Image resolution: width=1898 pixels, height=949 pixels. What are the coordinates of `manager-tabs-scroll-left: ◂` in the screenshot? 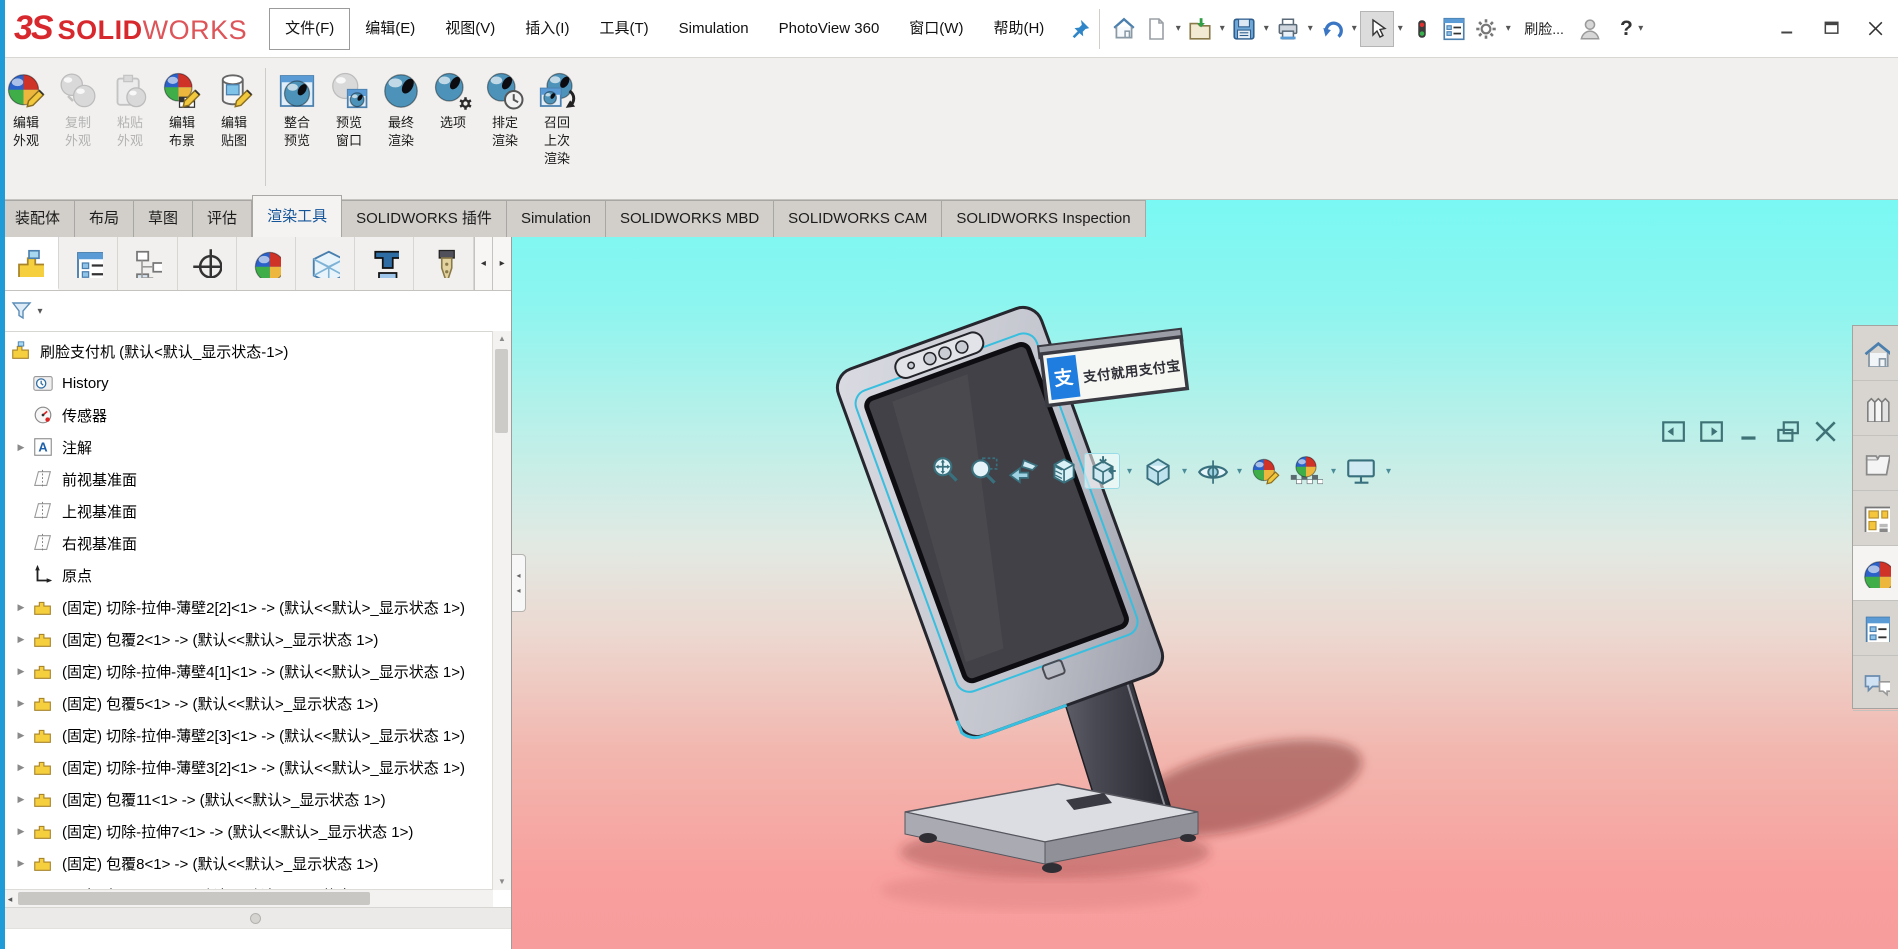 It's located at (483, 263).